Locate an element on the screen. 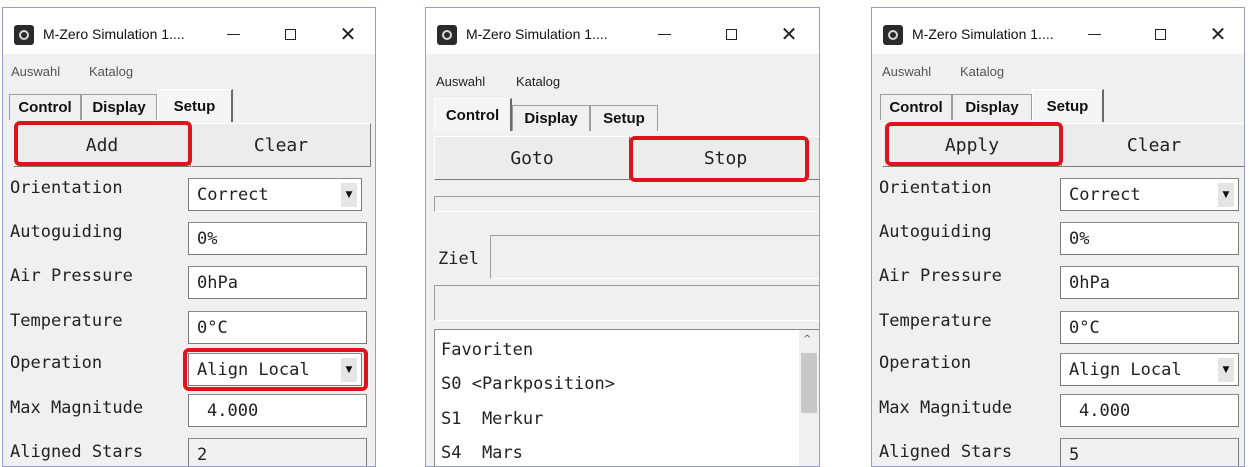  chevron-up-icon: ^ is located at coordinates (807, 339).